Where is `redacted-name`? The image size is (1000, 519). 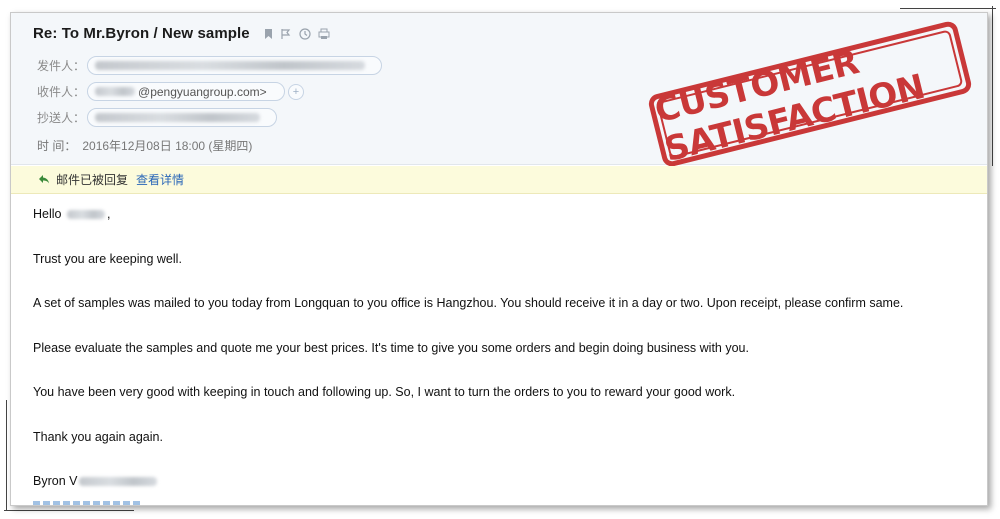
redacted-name is located at coordinates (85, 215).